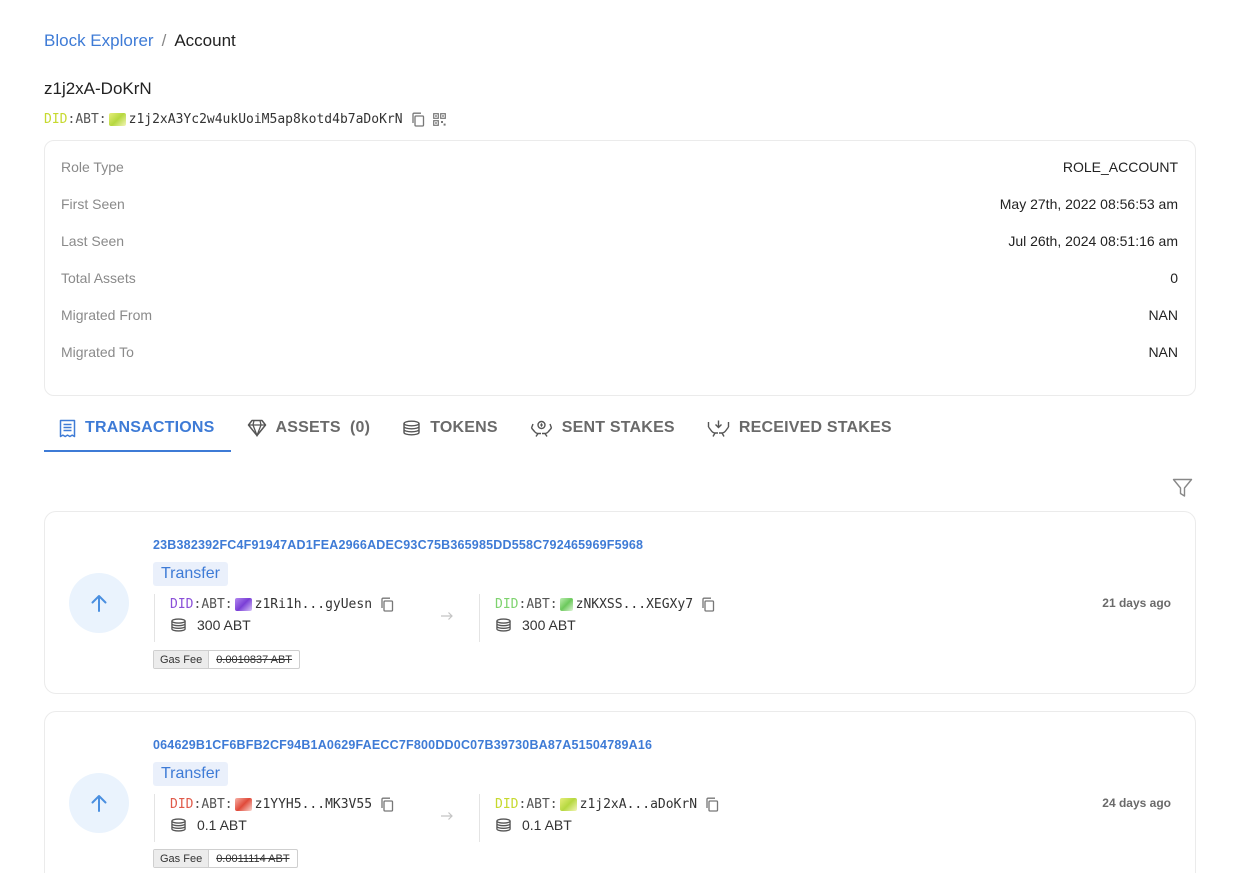  What do you see at coordinates (619, 288) in the screenshot?
I see `info-row-total-assets: Total Assets 0` at bounding box center [619, 288].